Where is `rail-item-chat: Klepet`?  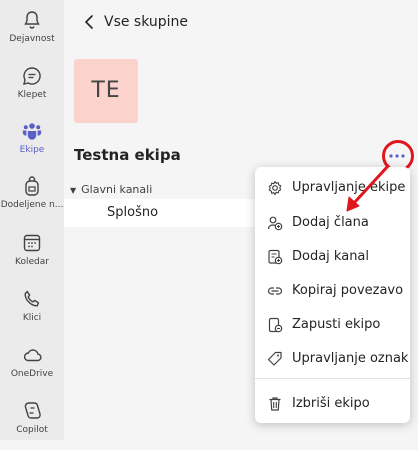
rail-item-chat: Klepet is located at coordinates (32, 88).